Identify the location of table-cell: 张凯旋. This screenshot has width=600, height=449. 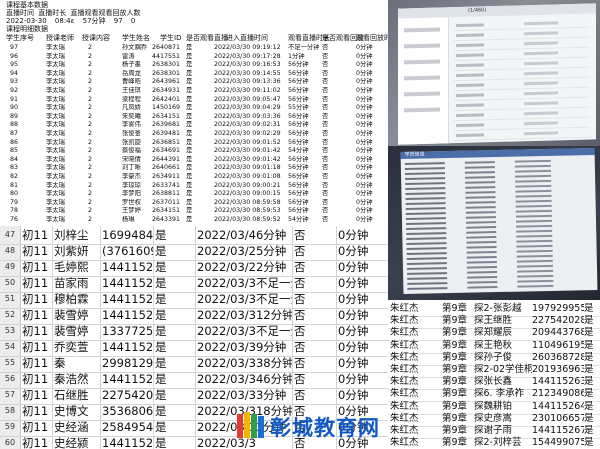
(131, 142).